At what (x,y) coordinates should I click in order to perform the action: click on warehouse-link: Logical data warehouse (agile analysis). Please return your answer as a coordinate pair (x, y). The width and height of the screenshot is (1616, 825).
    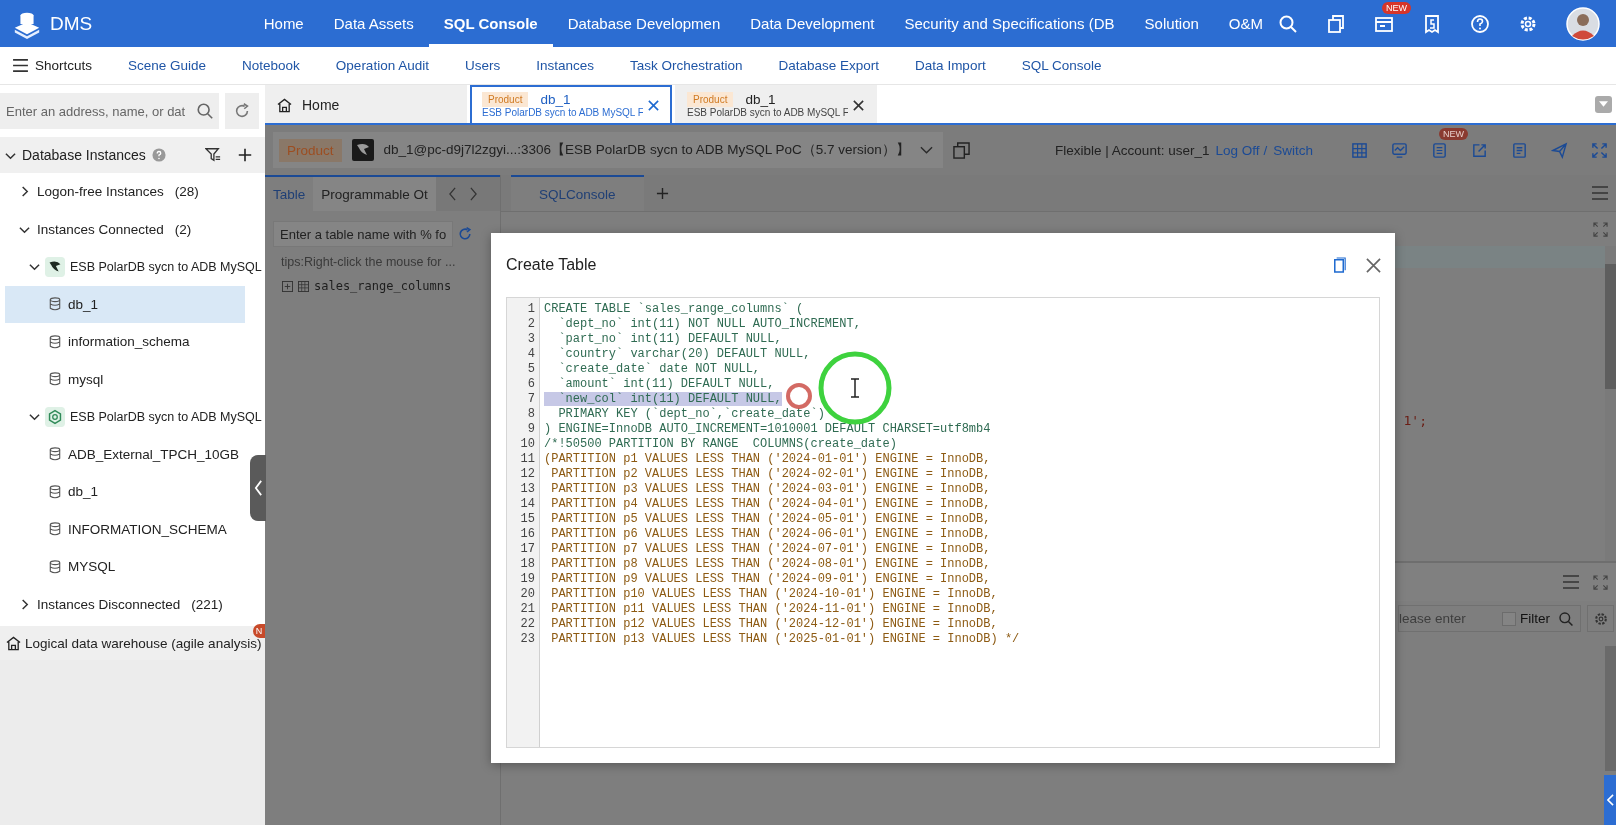
    Looking at the image, I should click on (143, 643).